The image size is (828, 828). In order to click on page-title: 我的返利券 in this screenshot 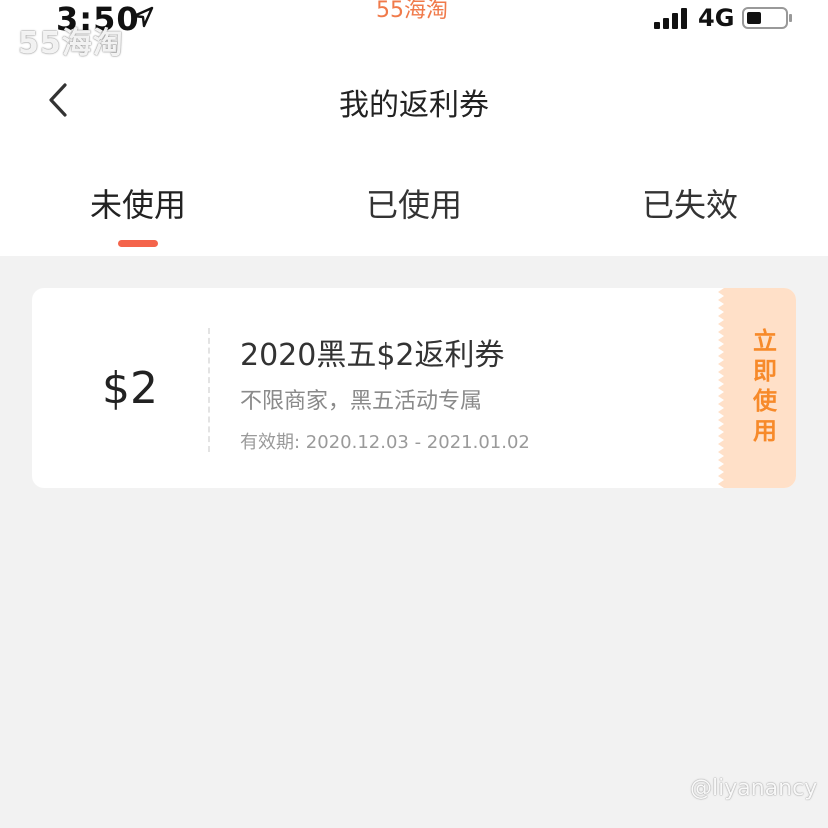, I will do `click(414, 105)`.